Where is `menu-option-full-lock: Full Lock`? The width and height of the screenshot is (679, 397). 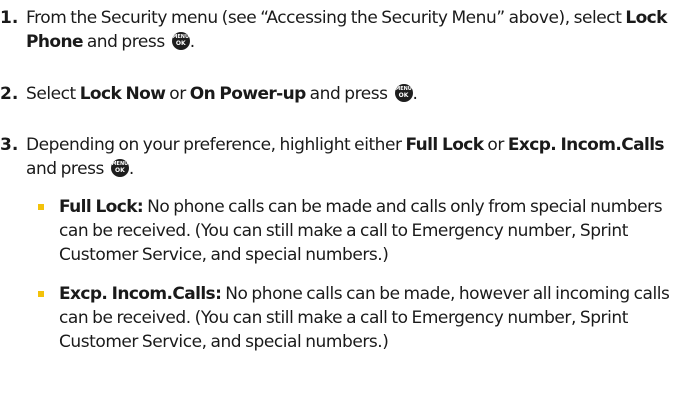
menu-option-full-lock: Full Lock is located at coordinates (445, 145).